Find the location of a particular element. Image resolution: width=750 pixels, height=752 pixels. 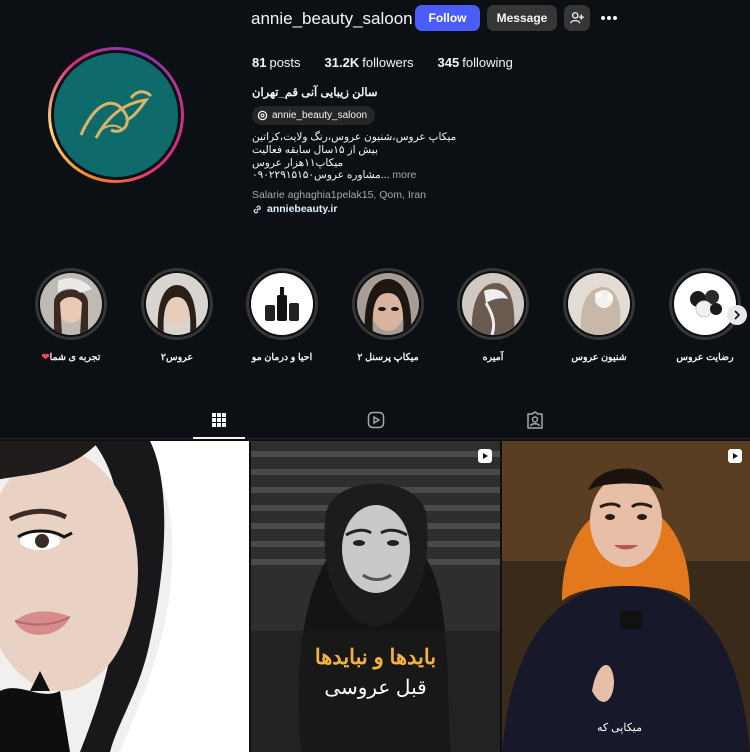

threads-badge: annie_beauty_saloon is located at coordinates (314, 115).